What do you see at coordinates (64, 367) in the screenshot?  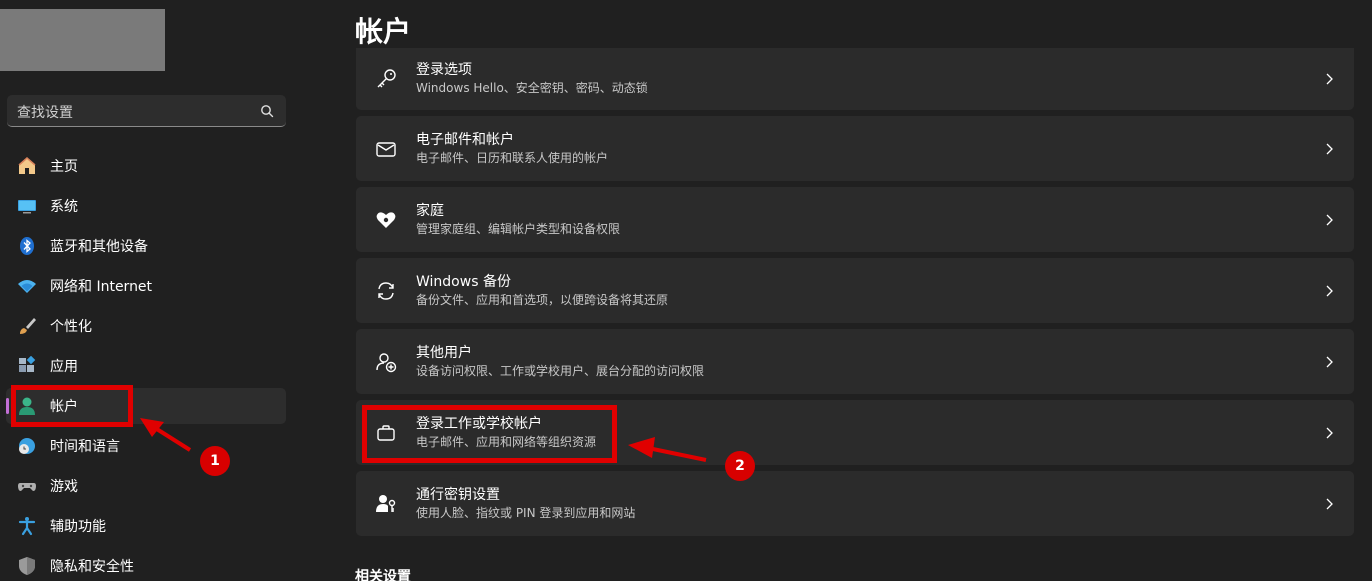 I see `sidebar-item-label: 应用` at bounding box center [64, 367].